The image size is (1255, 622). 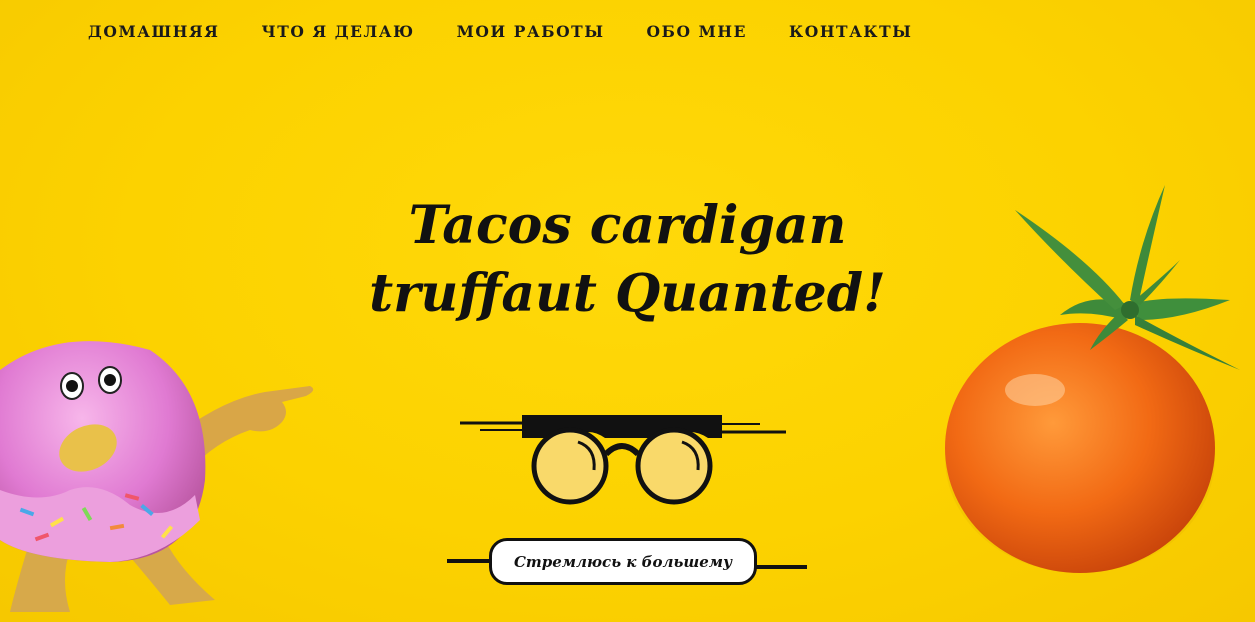 What do you see at coordinates (338, 32) in the screenshot?
I see `nav-item-what-i-do: ЧТО Я ДЕЛАЮ` at bounding box center [338, 32].